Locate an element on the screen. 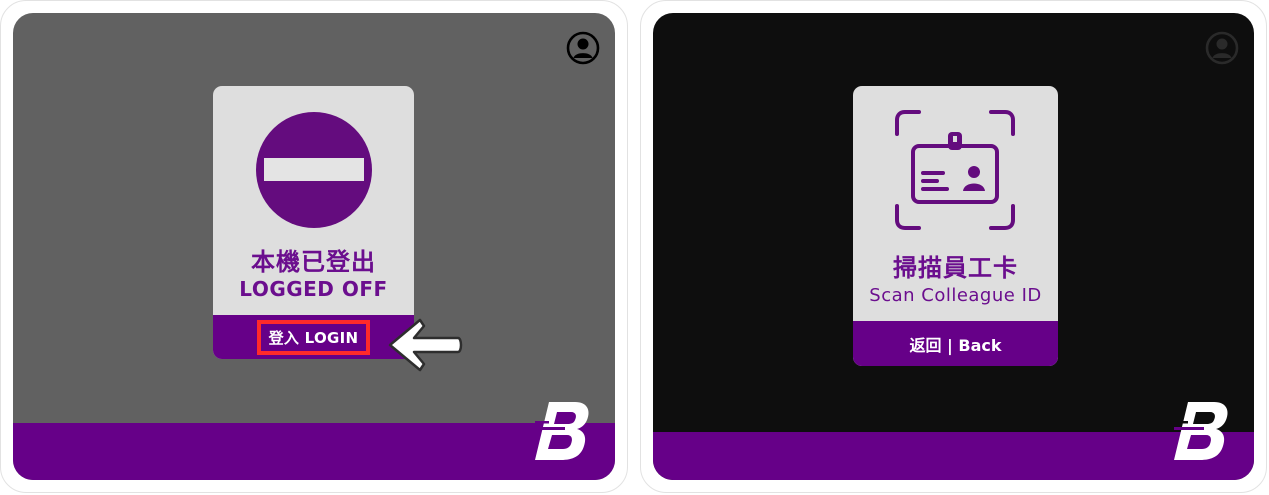  scan-id-card: 掃描員工卡 Scan Colleague ID 返回 | Back is located at coordinates (955, 226).